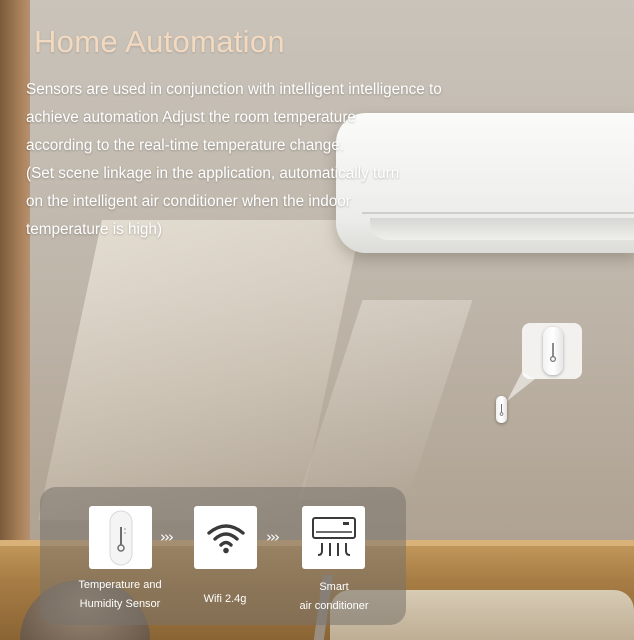 This screenshot has height=640, width=634. I want to click on flow-arrow-2: ›››, so click(273, 537).